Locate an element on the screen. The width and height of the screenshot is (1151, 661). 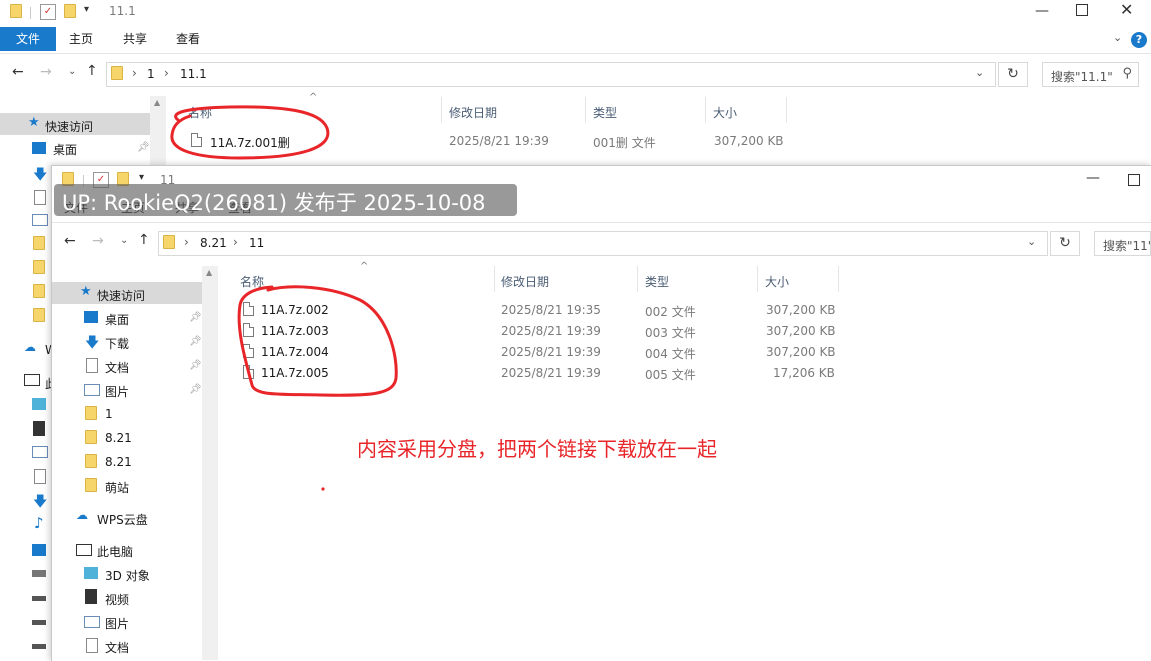
annotation-dot is located at coordinates (323, 489).